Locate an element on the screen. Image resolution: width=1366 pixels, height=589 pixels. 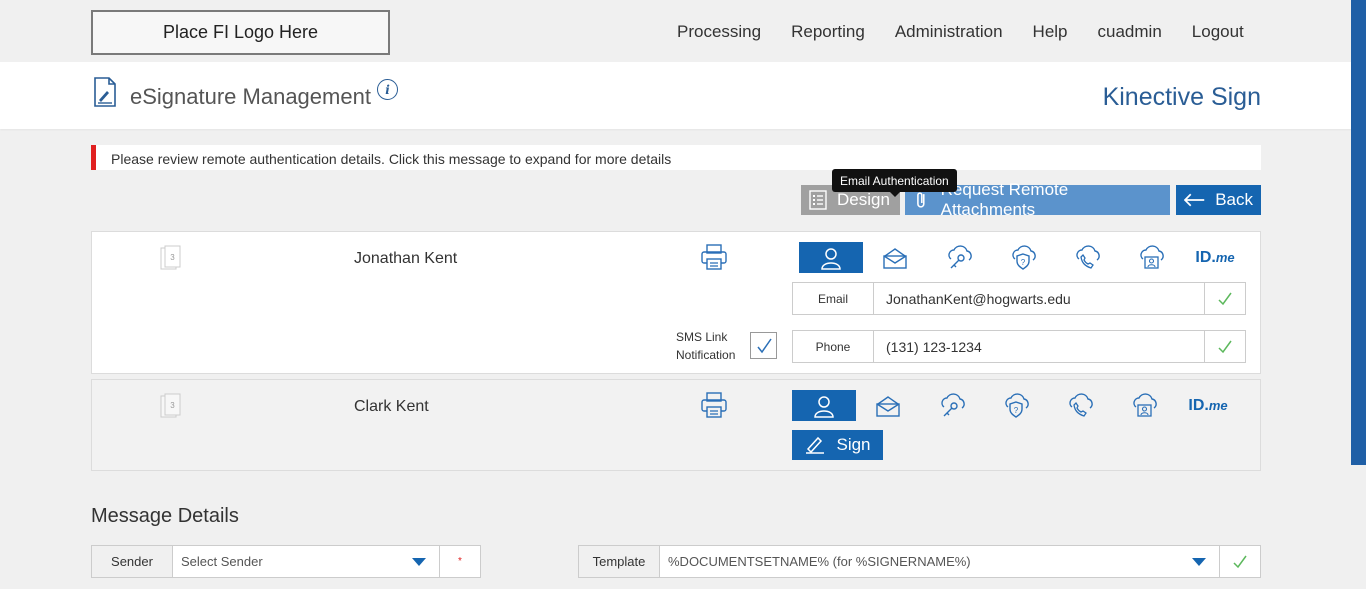
signer-name: Clark Kent is located at coordinates (391, 406).